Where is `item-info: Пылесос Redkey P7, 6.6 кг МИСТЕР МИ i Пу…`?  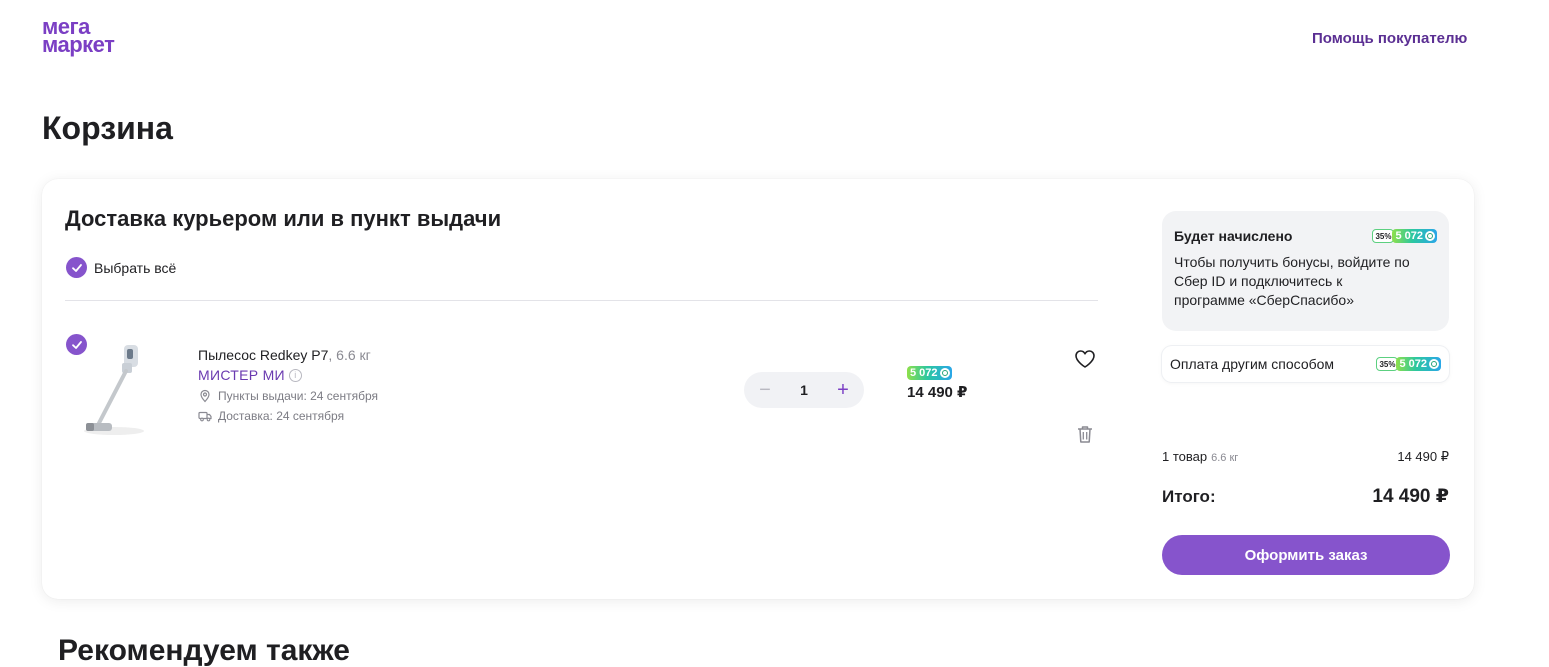 item-info: Пылесос Redkey P7, 6.6 кг МИСТЕР МИ i Пу… is located at coordinates (288, 385).